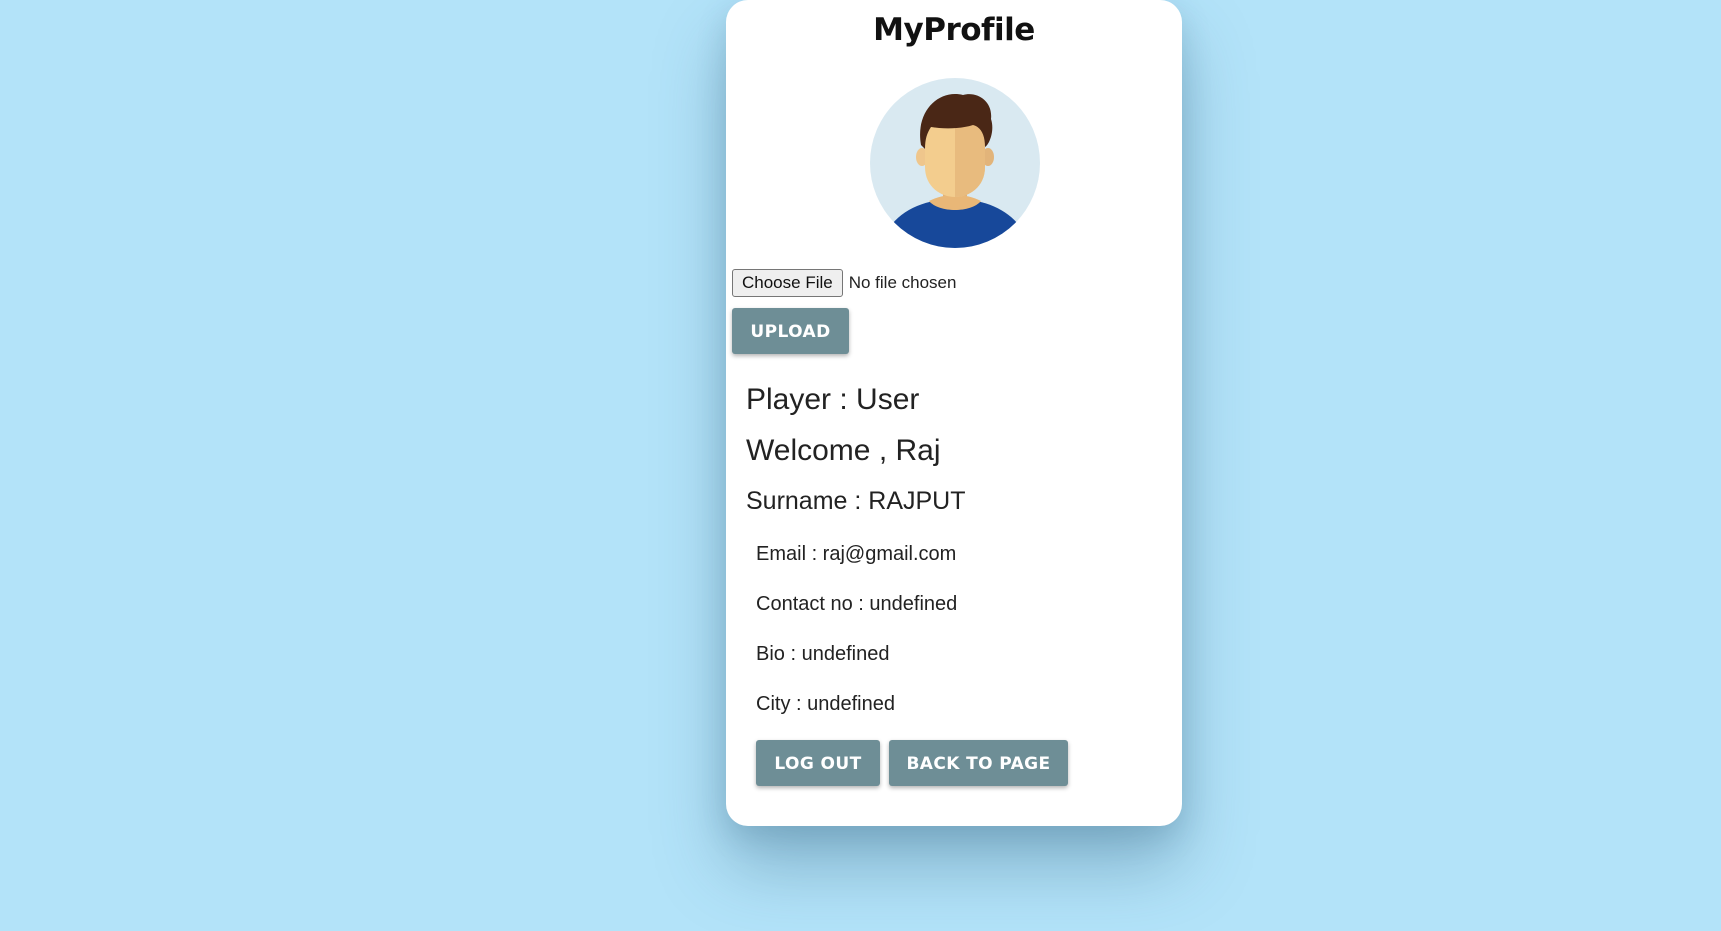 The height and width of the screenshot is (931, 1721). What do you see at coordinates (955, 163) in the screenshot?
I see `user-avatar-icon` at bounding box center [955, 163].